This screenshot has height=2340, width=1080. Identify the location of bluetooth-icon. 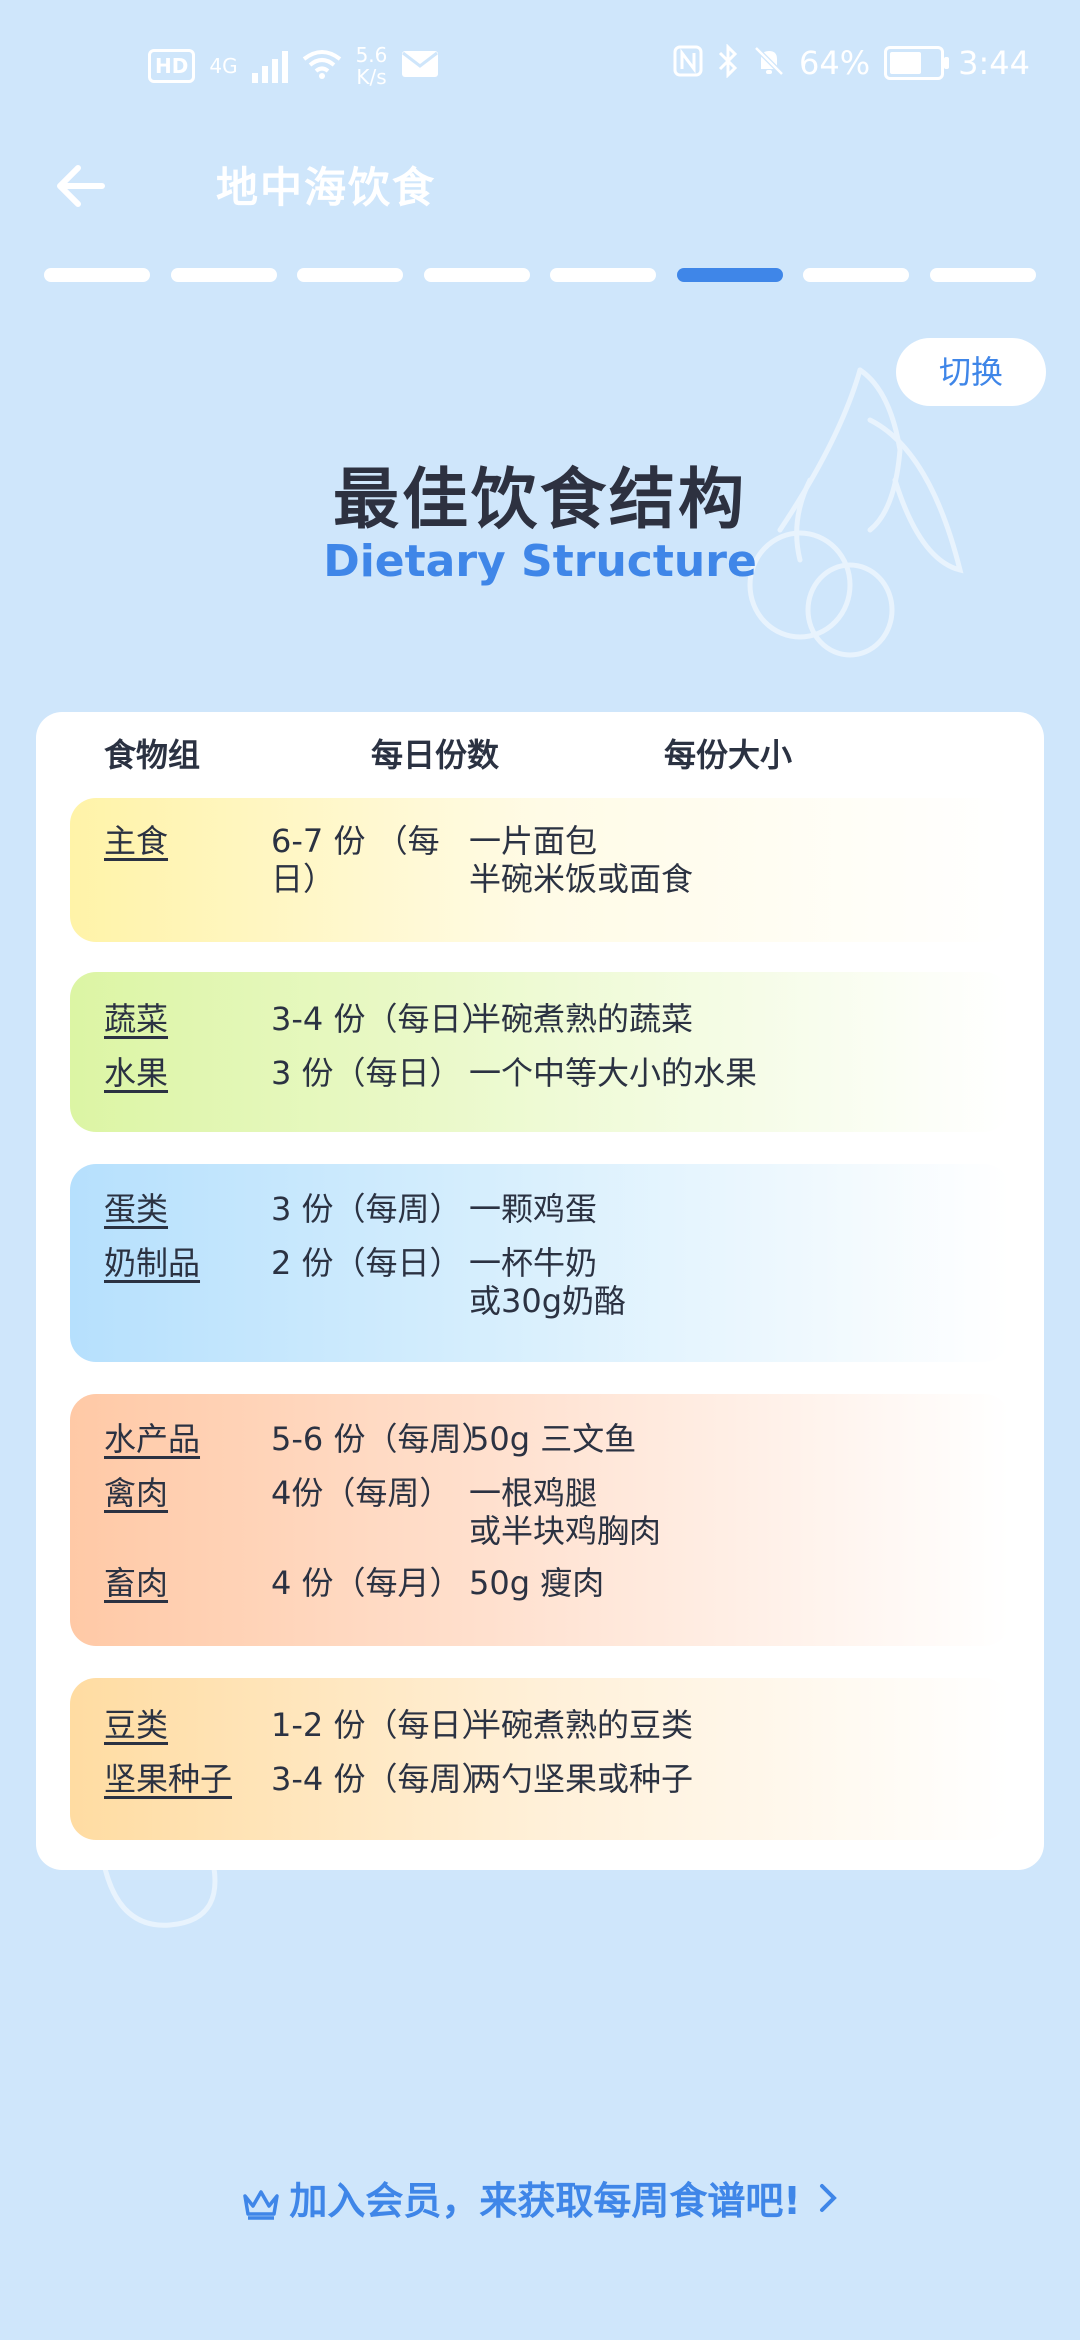
(728, 62).